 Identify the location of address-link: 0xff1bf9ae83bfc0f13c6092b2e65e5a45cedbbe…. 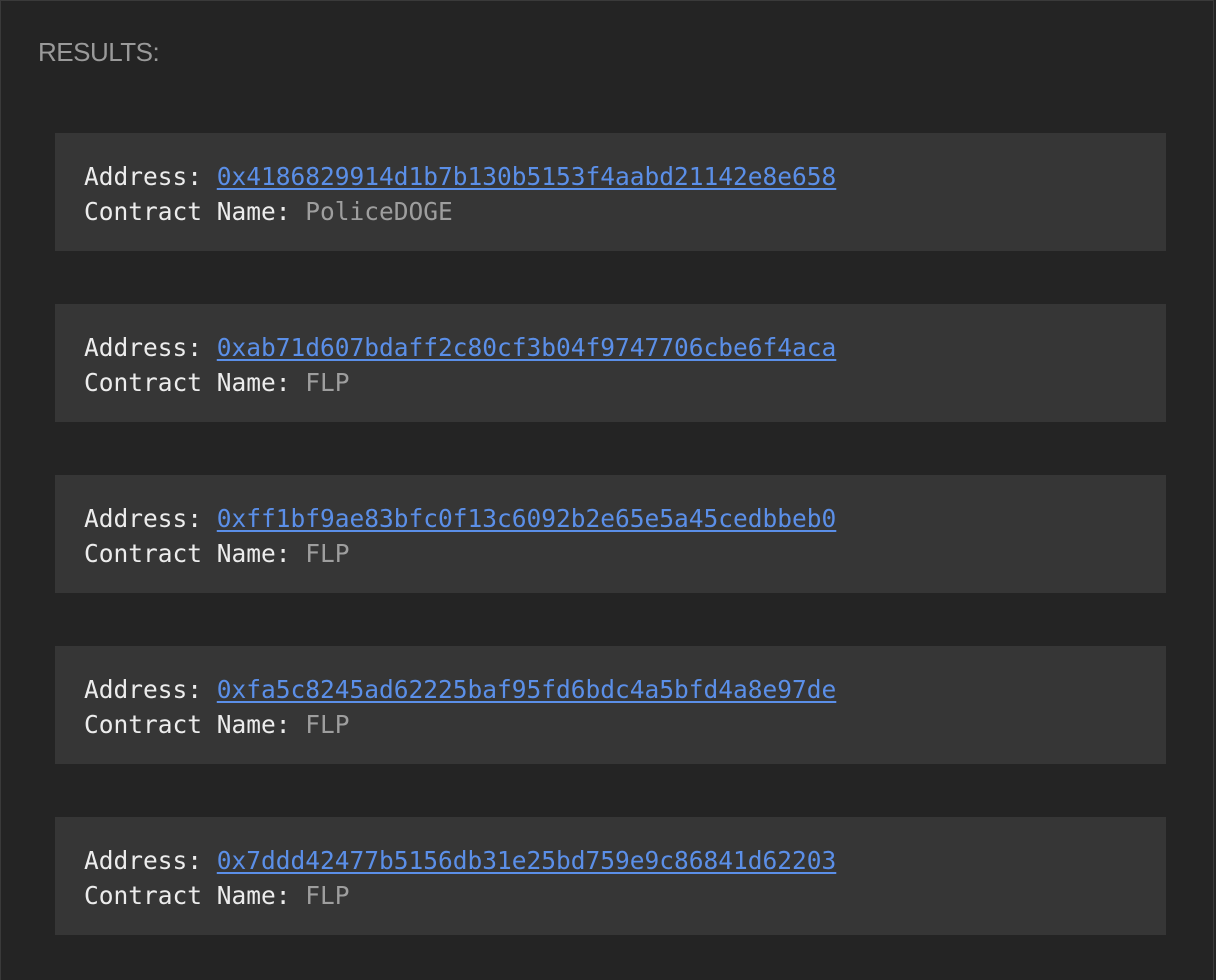
(527, 518).